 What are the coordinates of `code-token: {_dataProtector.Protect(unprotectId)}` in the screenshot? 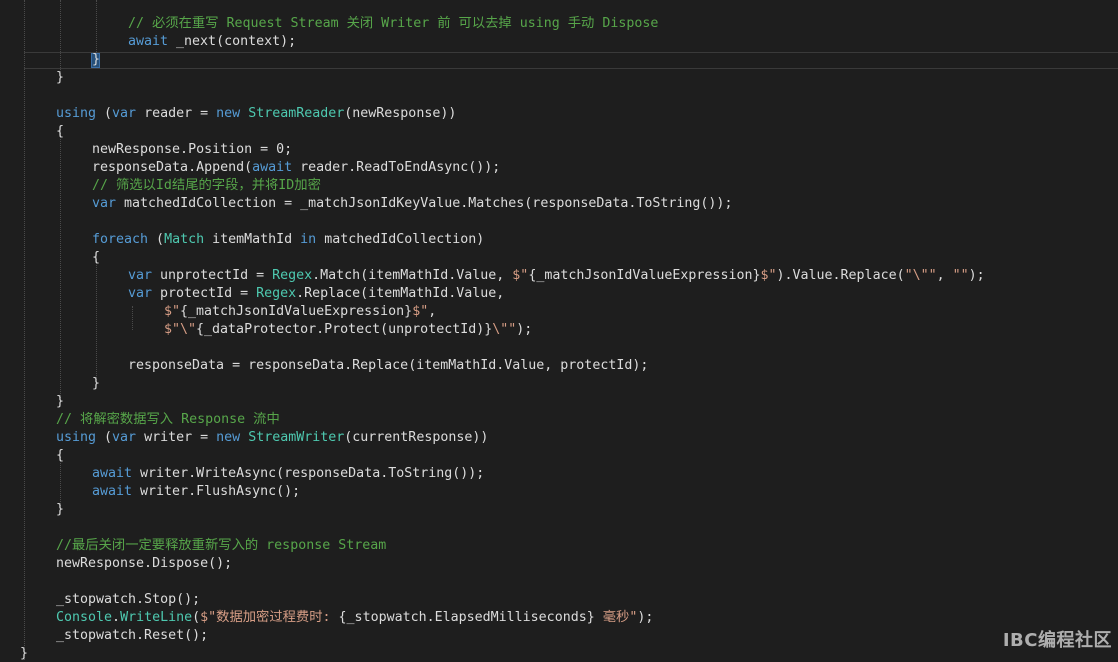 It's located at (344, 329).